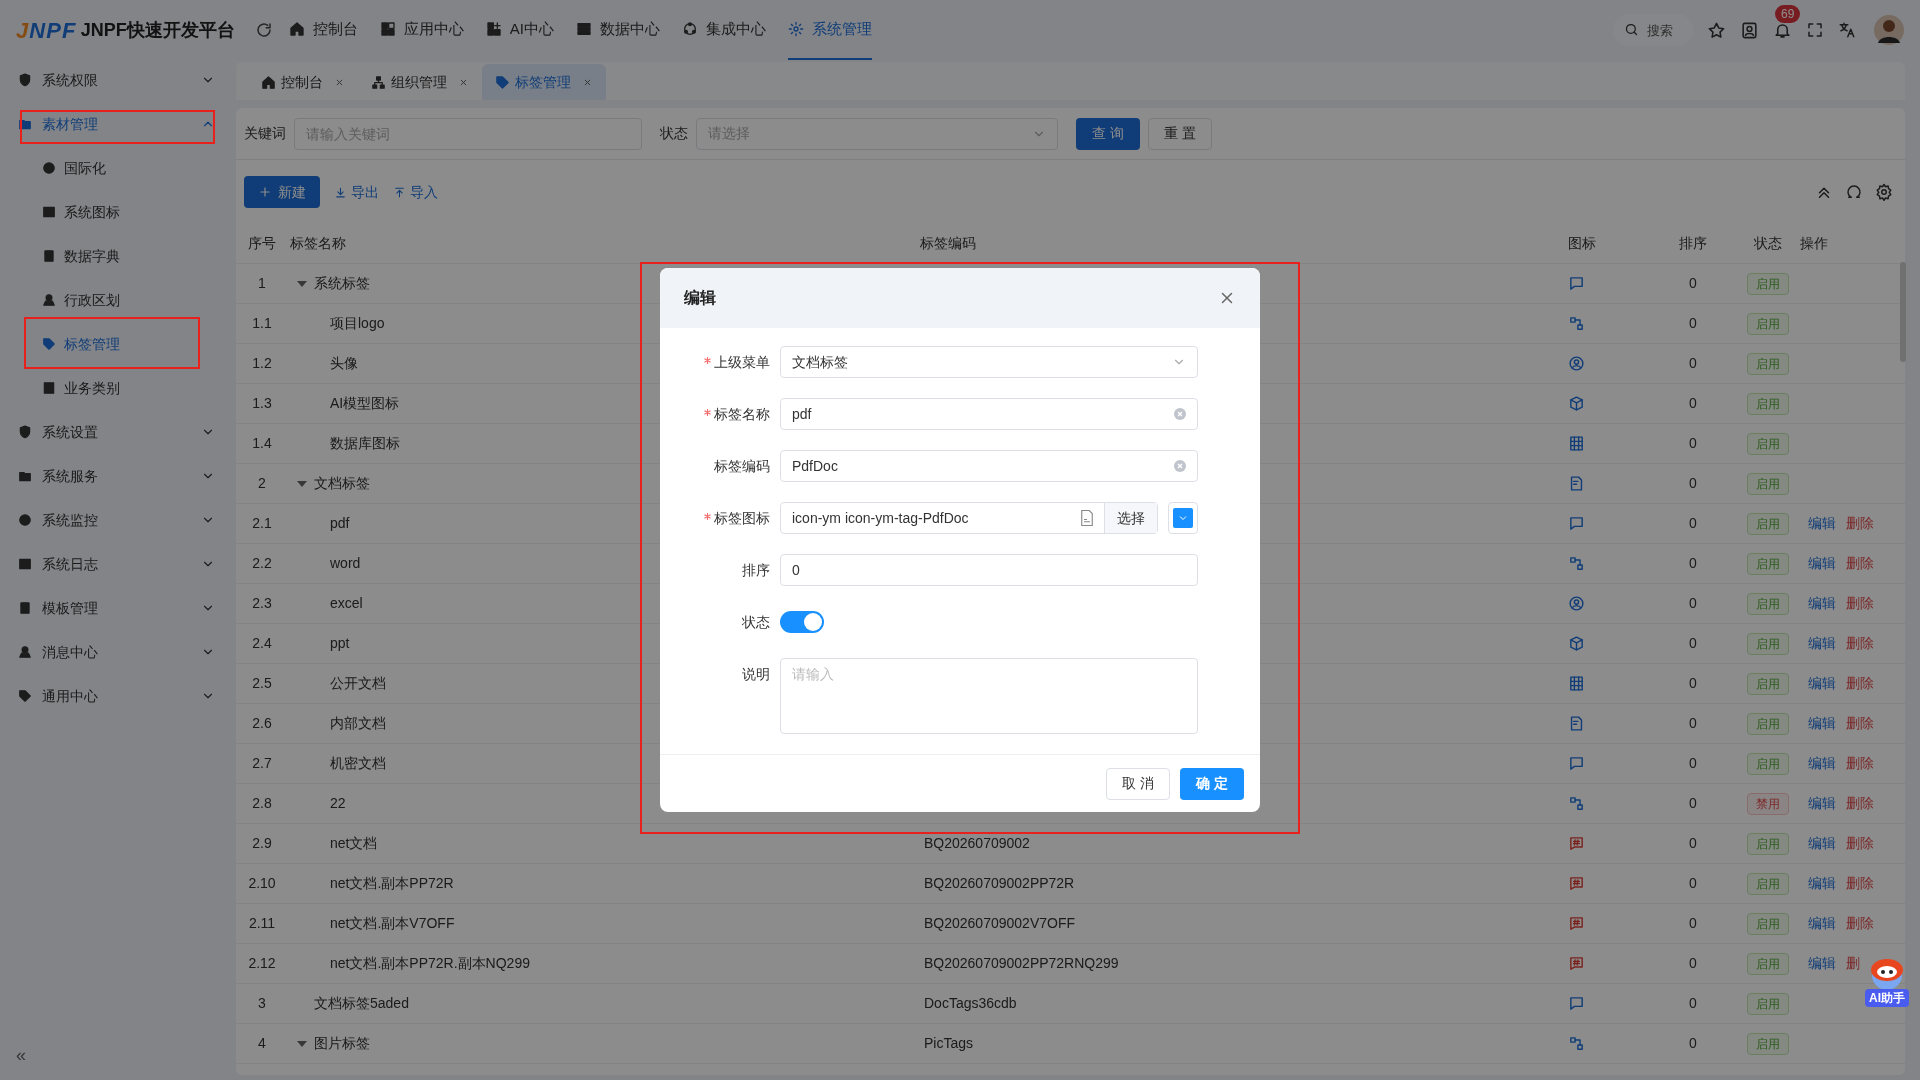 This screenshot has width=1920, height=1080. I want to click on sidebar-item: 消息中心, so click(116, 652).